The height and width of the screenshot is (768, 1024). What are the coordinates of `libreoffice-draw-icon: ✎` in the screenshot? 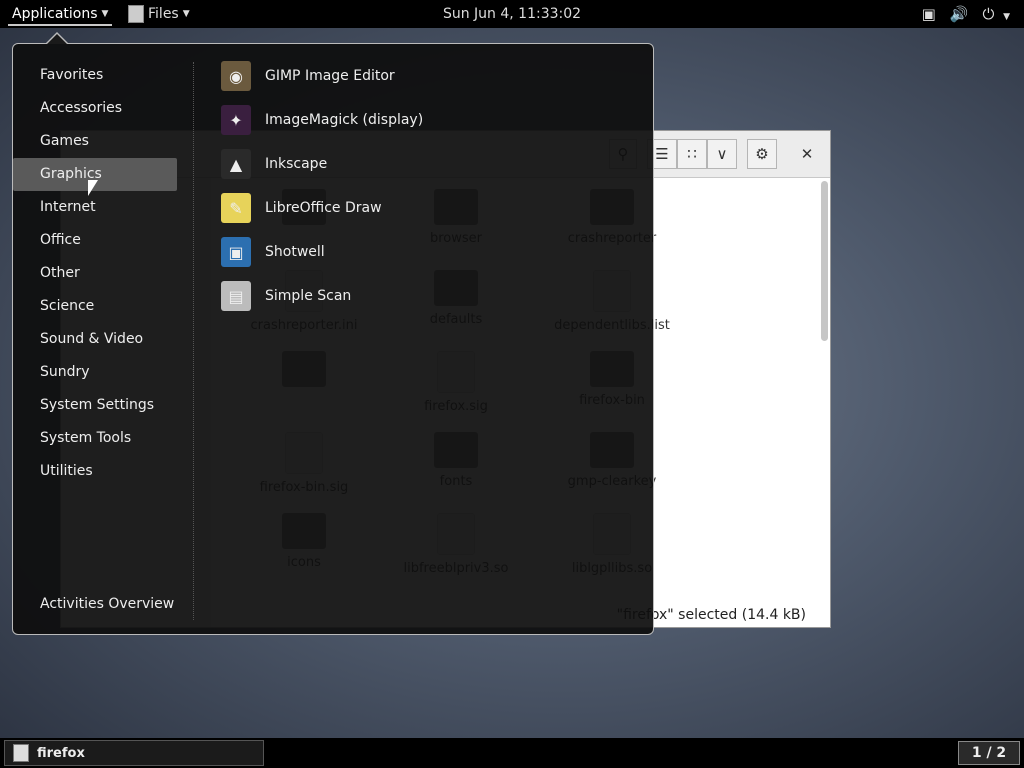 It's located at (236, 208).